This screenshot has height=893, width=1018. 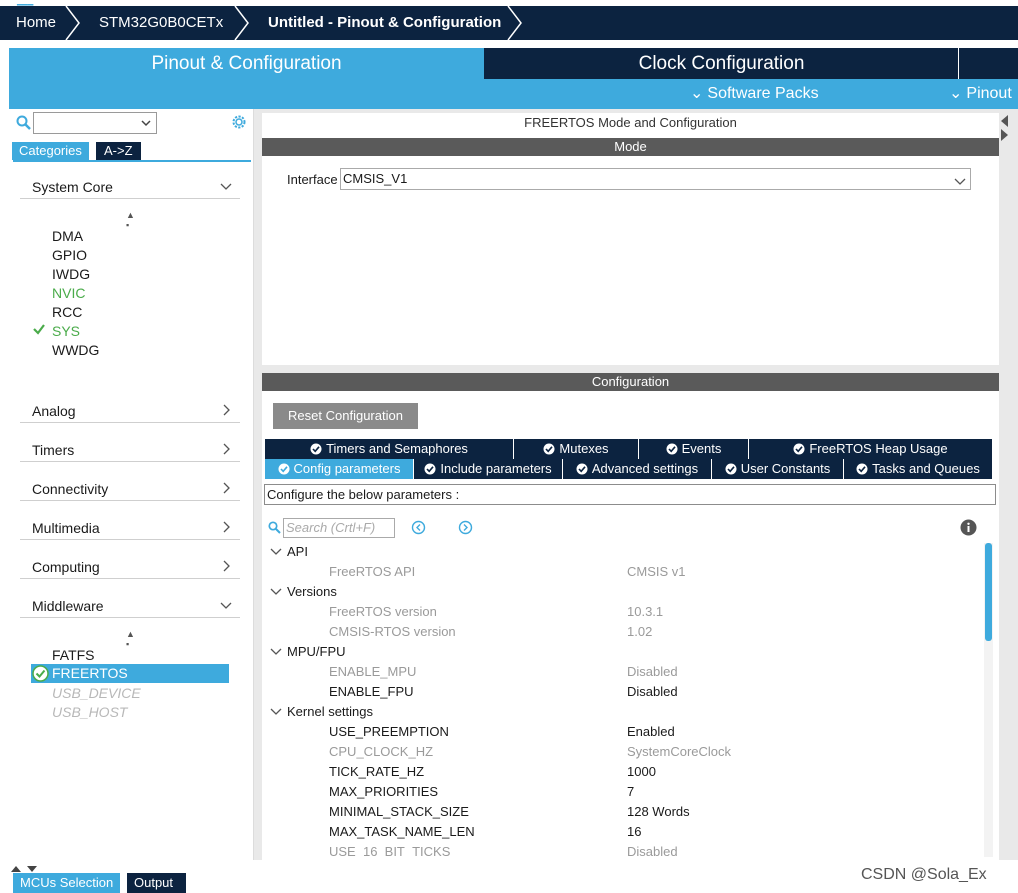 I want to click on category-analog: Analog, so click(x=130, y=411).